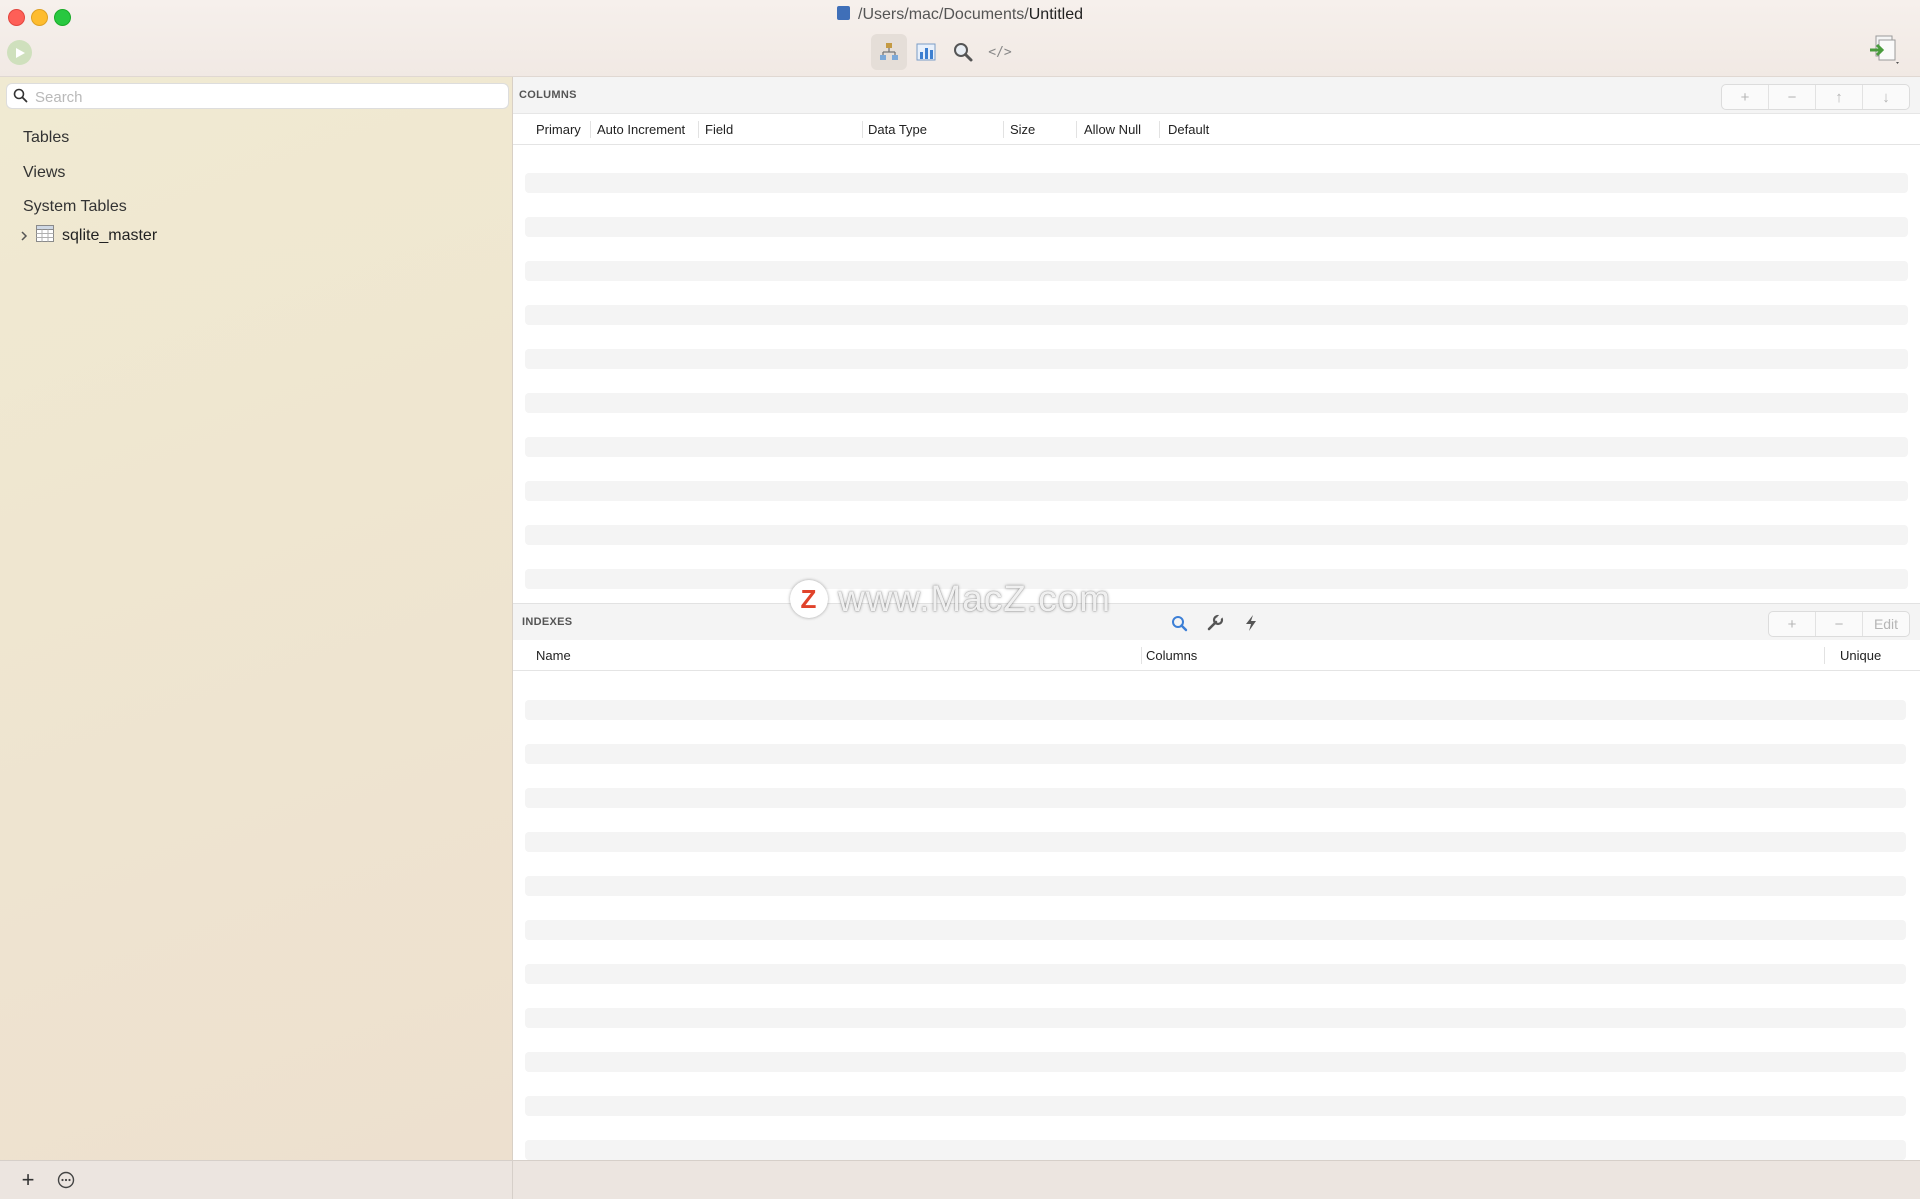 The width and height of the screenshot is (1920, 1199). Describe the element at coordinates (1188, 130) in the screenshot. I see `column-header-default: Default` at that location.